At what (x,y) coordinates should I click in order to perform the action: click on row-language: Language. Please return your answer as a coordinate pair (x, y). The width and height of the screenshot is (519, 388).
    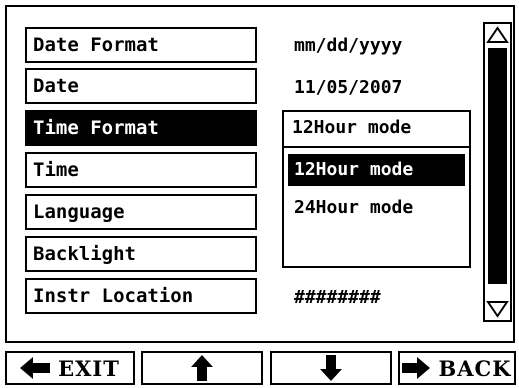
    Looking at the image, I should click on (141, 212).